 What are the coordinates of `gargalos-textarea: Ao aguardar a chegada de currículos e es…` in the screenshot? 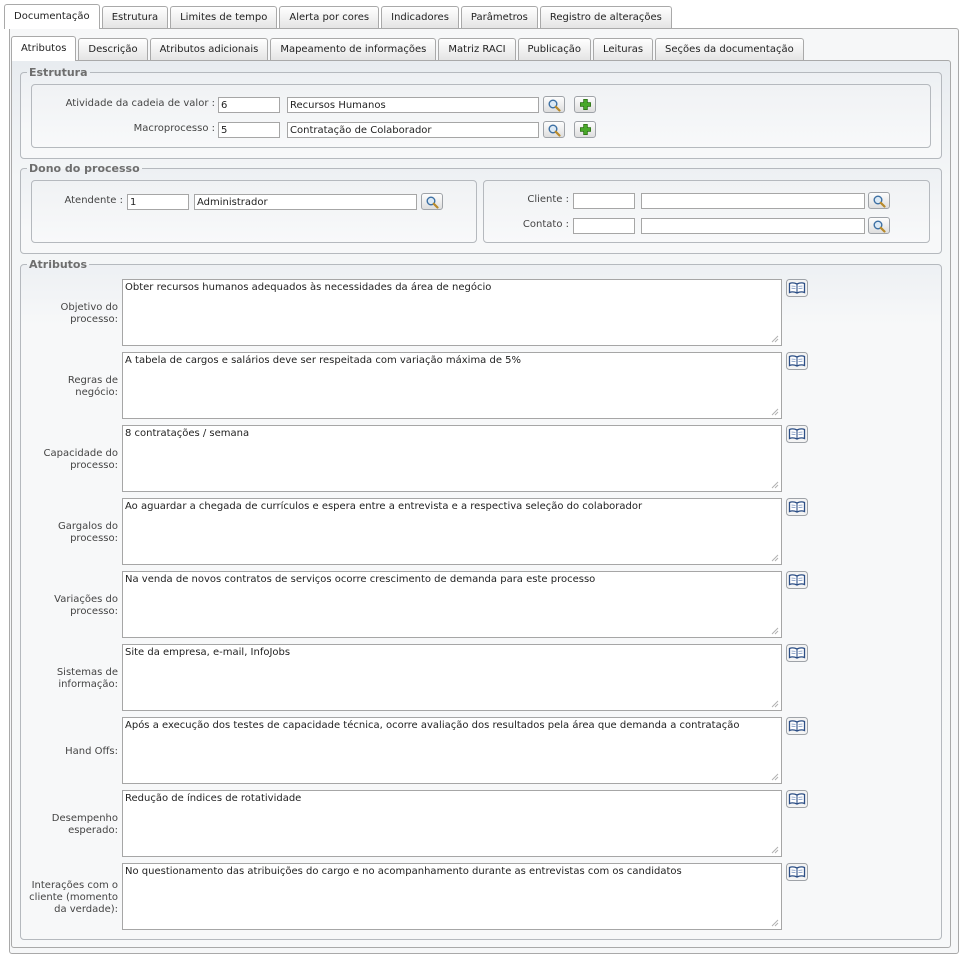 It's located at (452, 531).